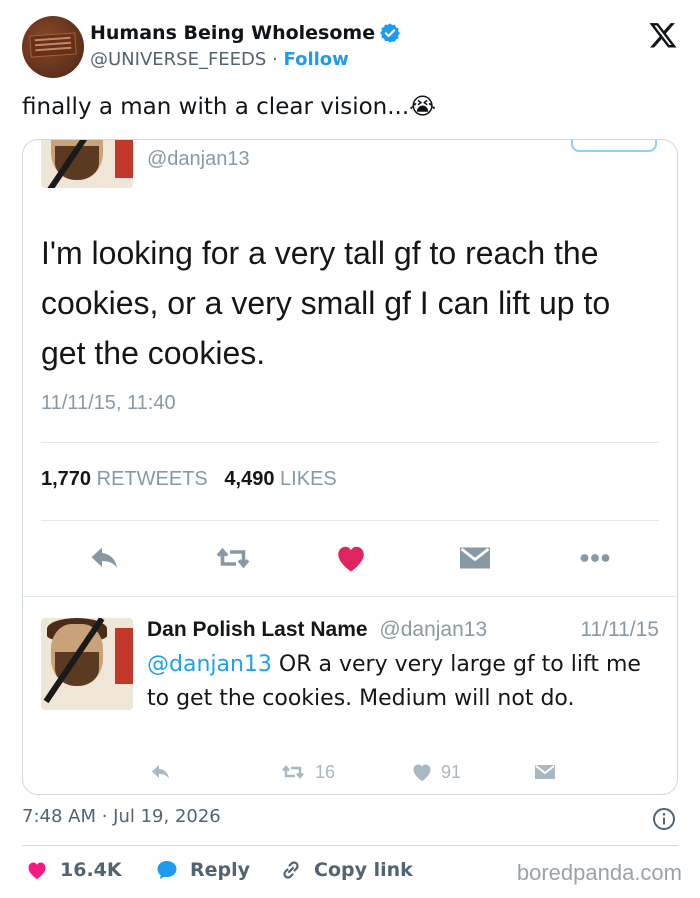 The width and height of the screenshot is (700, 898). What do you see at coordinates (108, 403) in the screenshot?
I see `embedded-tweet-date: 11/11/15, 11:40` at bounding box center [108, 403].